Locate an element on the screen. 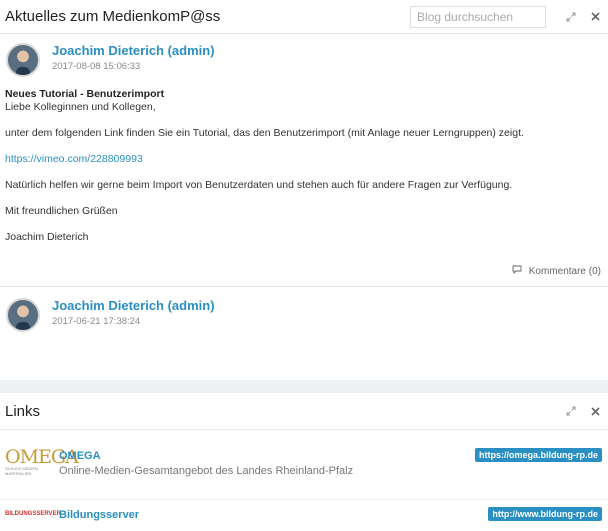  link-url-badge: https://omega.bildung-rp.de is located at coordinates (538, 455).